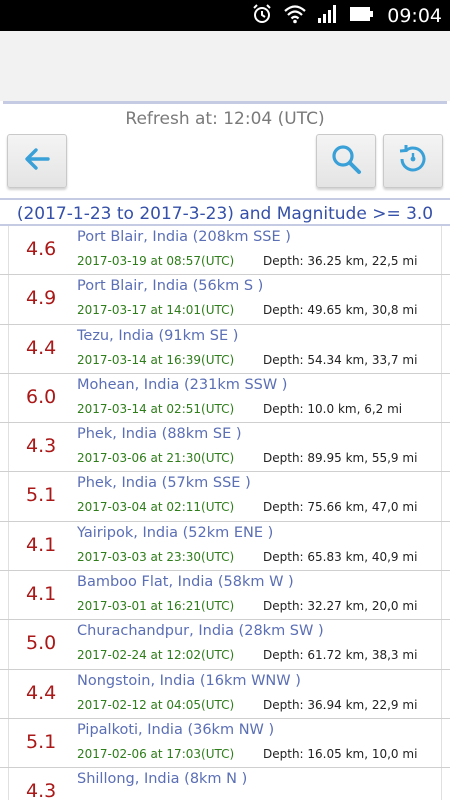 The image size is (450, 800). What do you see at coordinates (340, 606) in the screenshot?
I see `depth-text: Depth: 32.27 km, 20,0 mi` at bounding box center [340, 606].